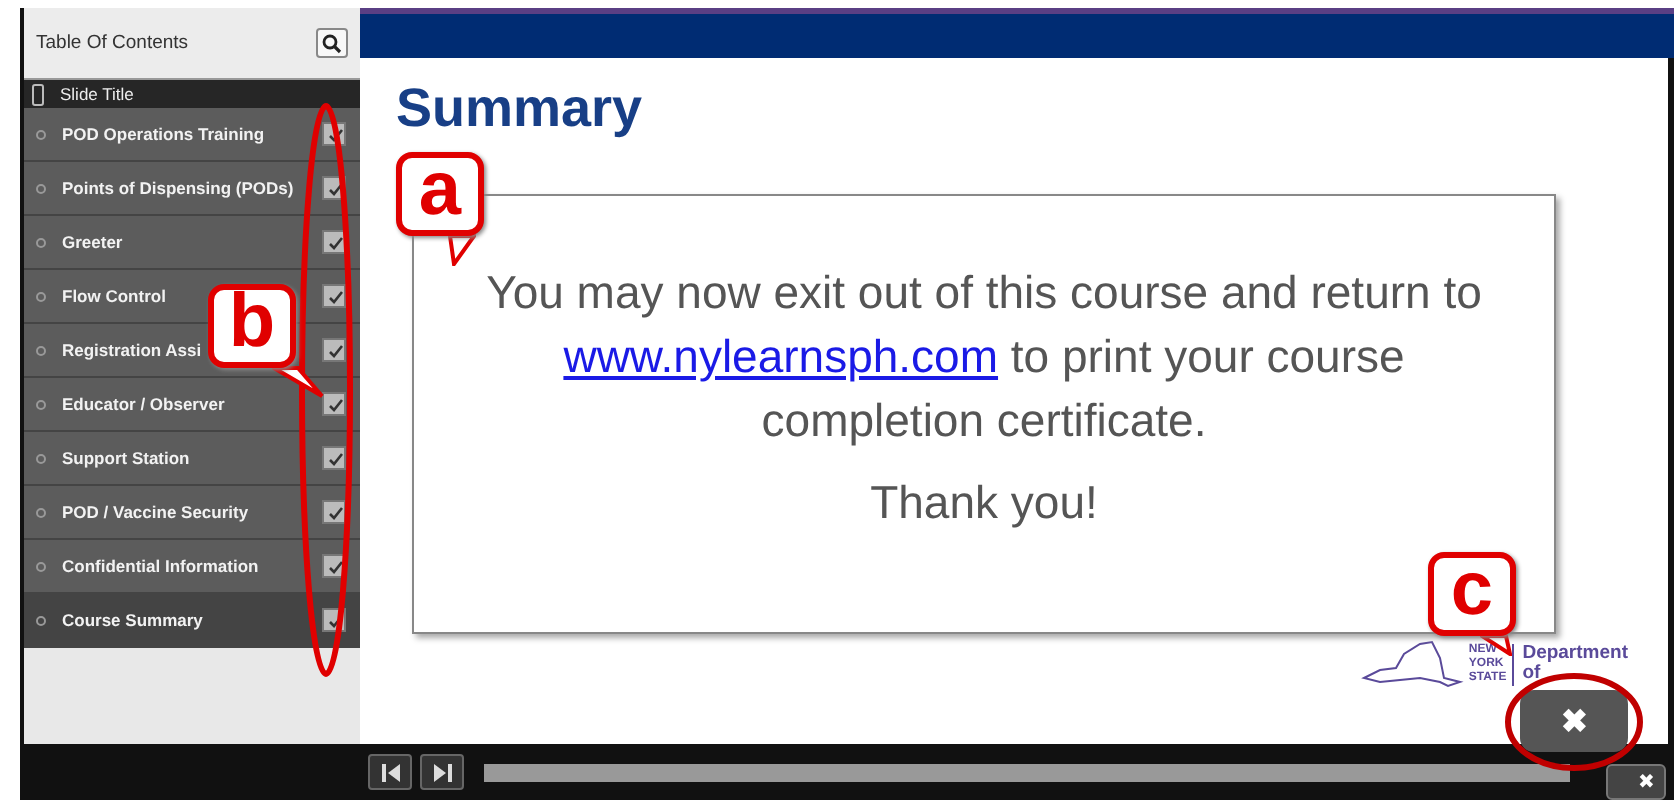 This screenshot has height=800, width=1678. I want to click on callout-tooltip: c, so click(1472, 594).